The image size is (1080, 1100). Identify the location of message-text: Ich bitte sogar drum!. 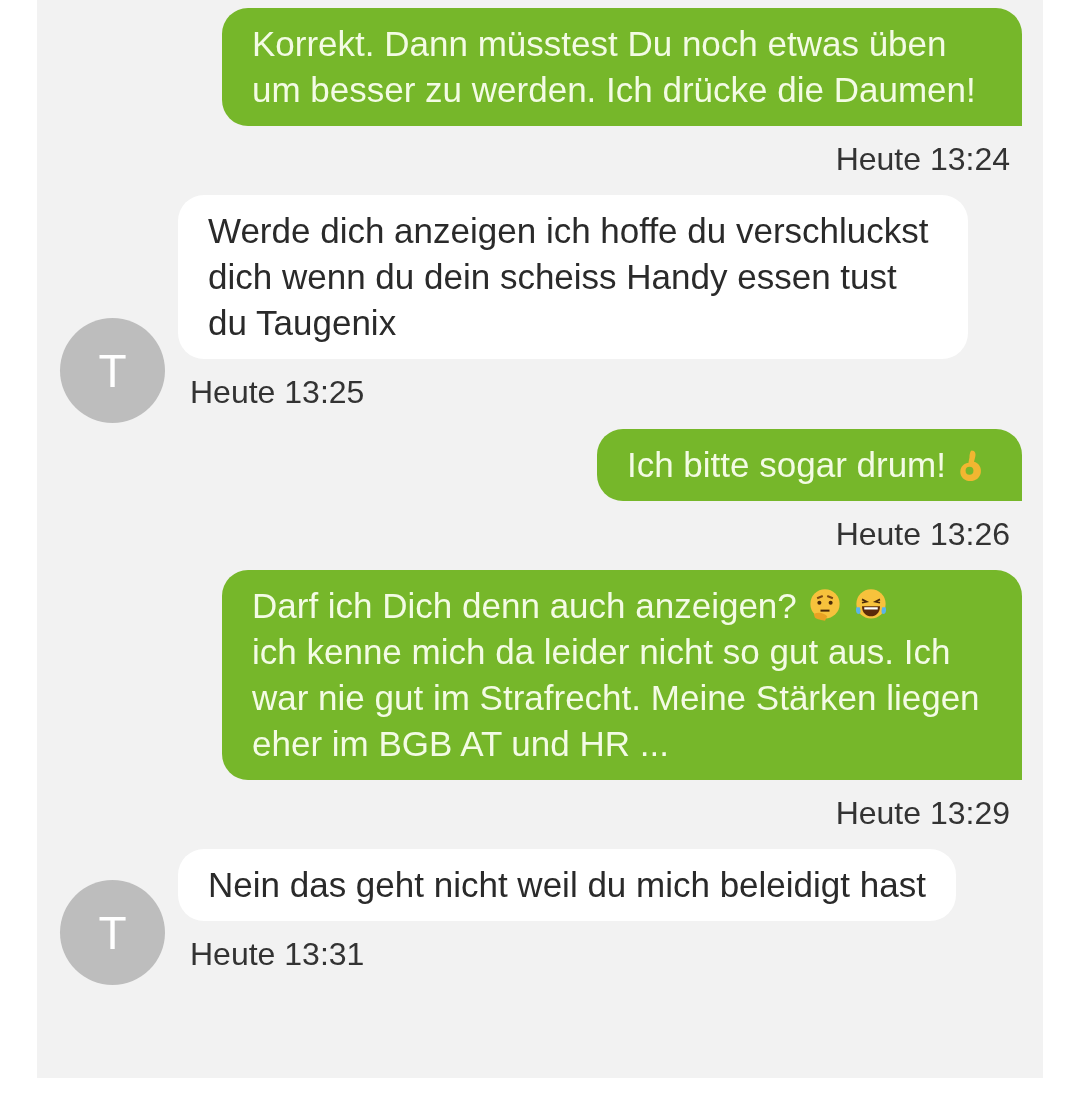
(786, 464).